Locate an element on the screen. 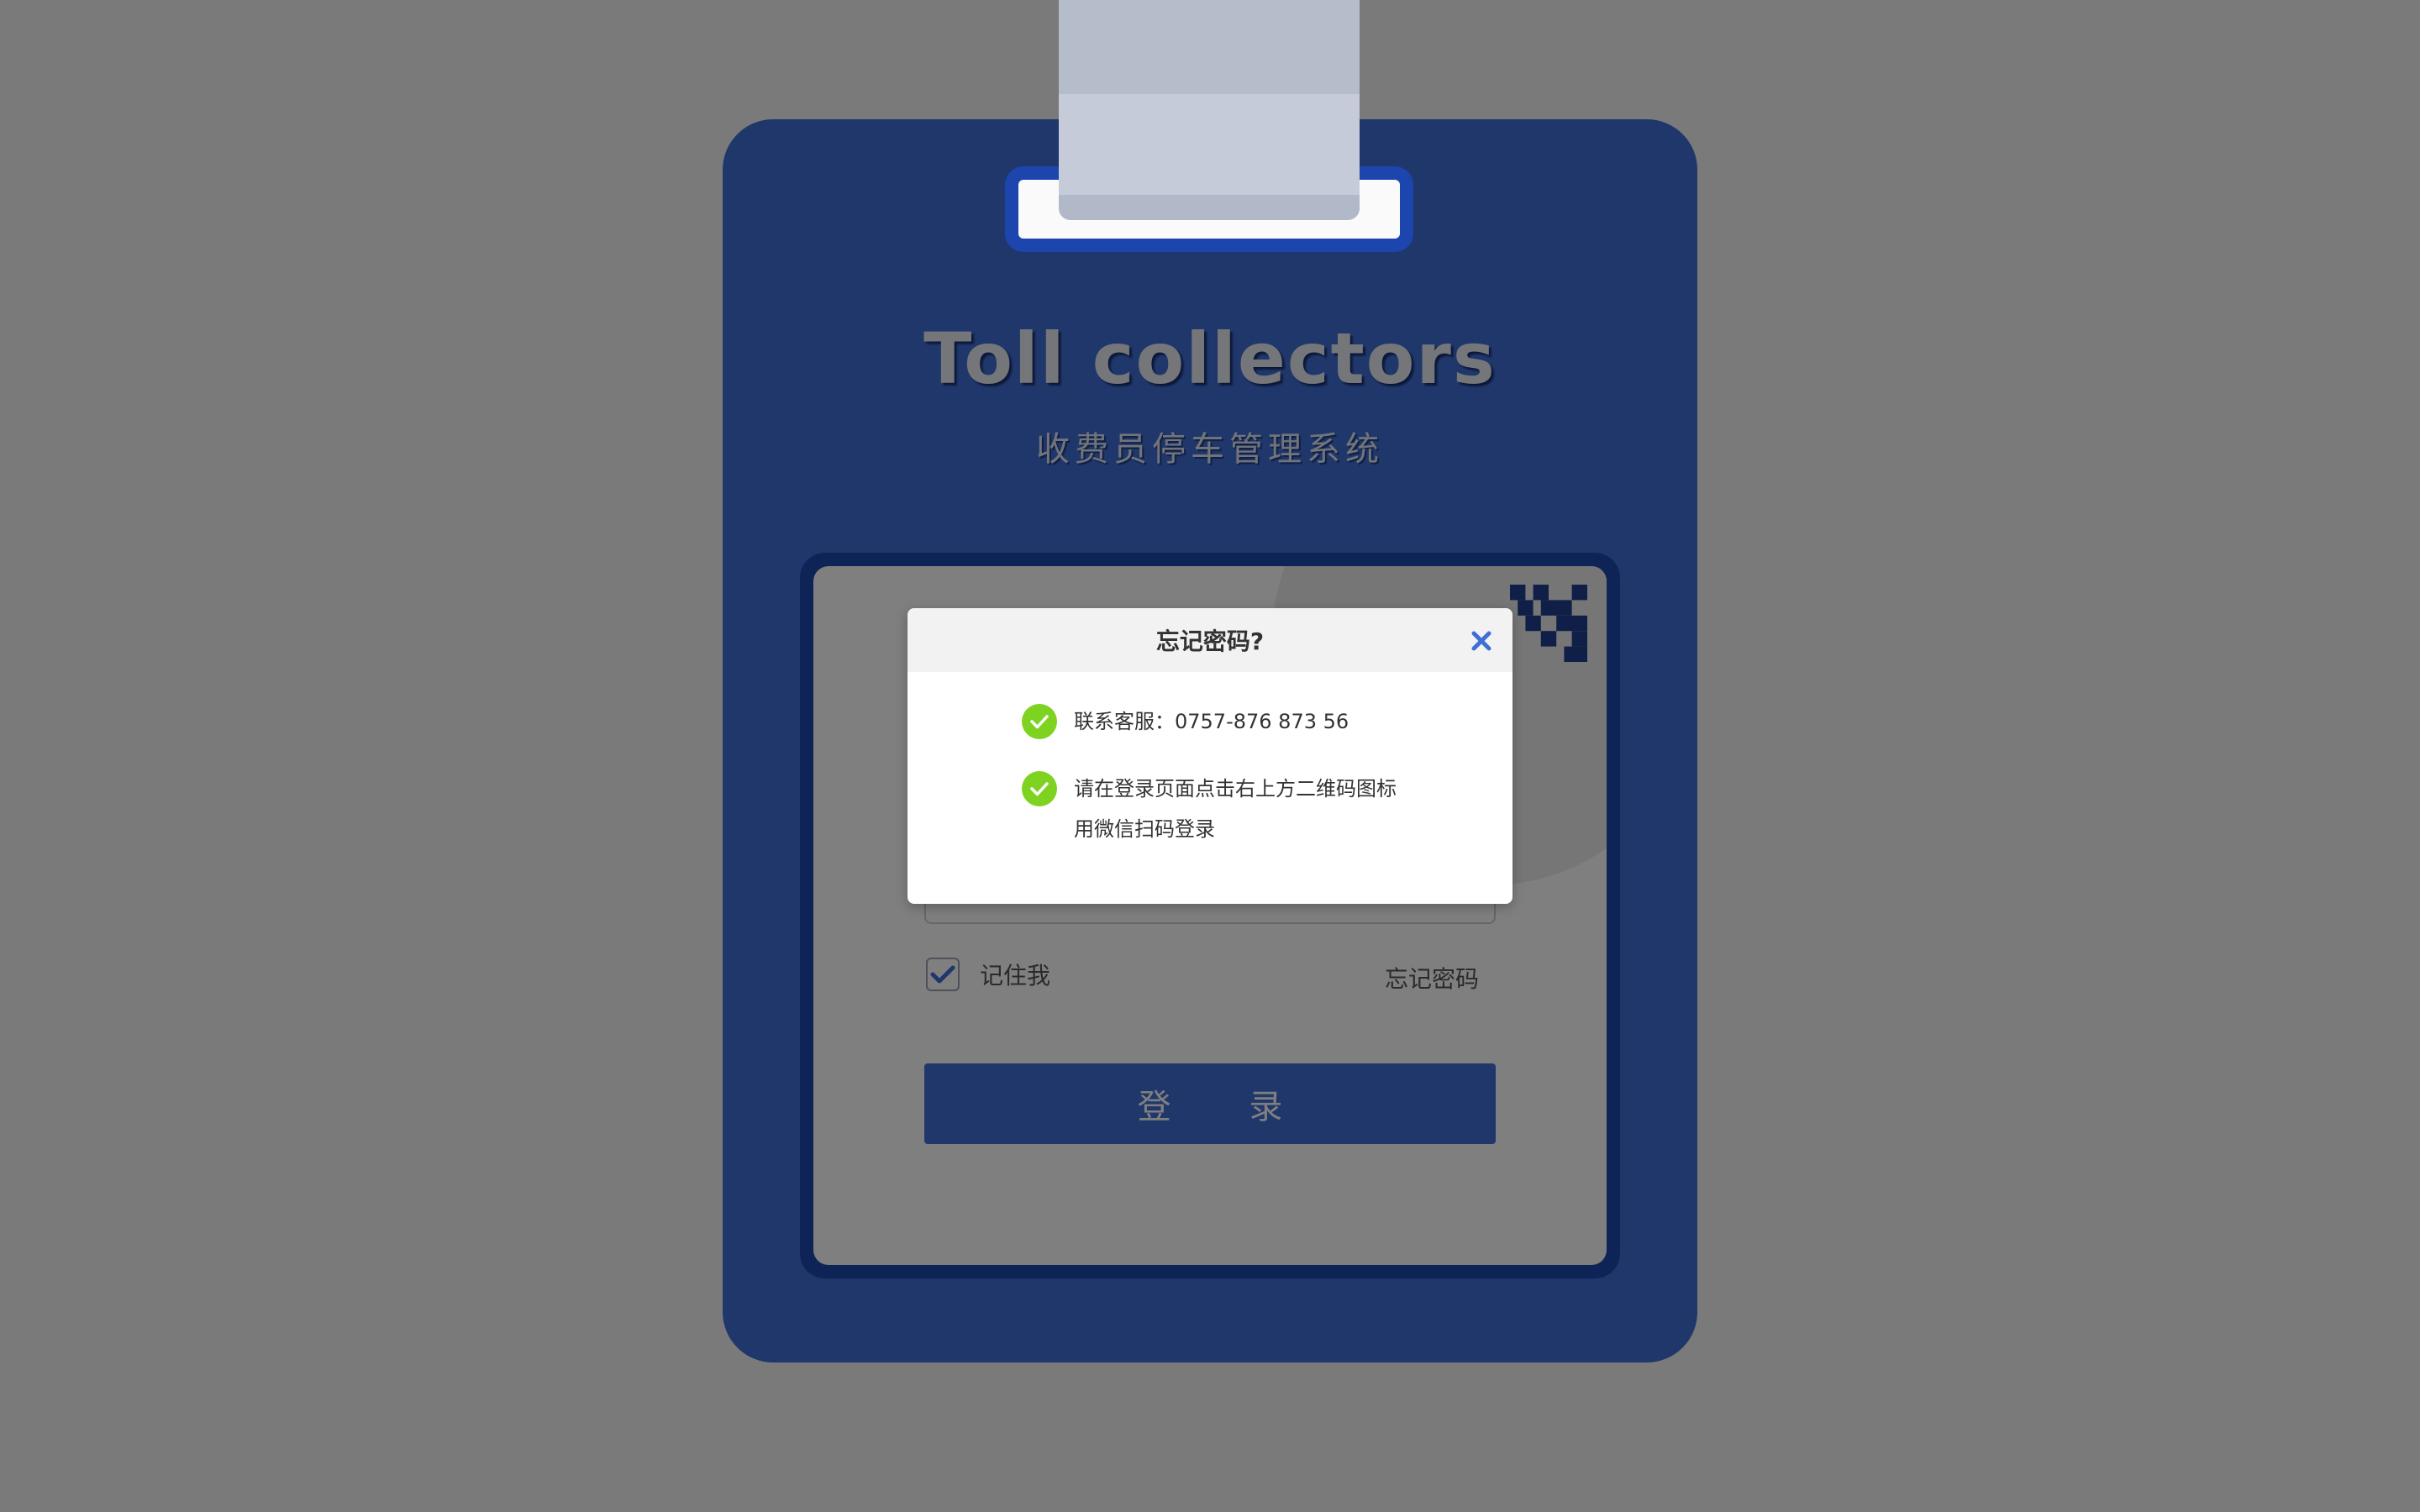  modal-header: 忘记密码? is located at coordinates (1210, 640).